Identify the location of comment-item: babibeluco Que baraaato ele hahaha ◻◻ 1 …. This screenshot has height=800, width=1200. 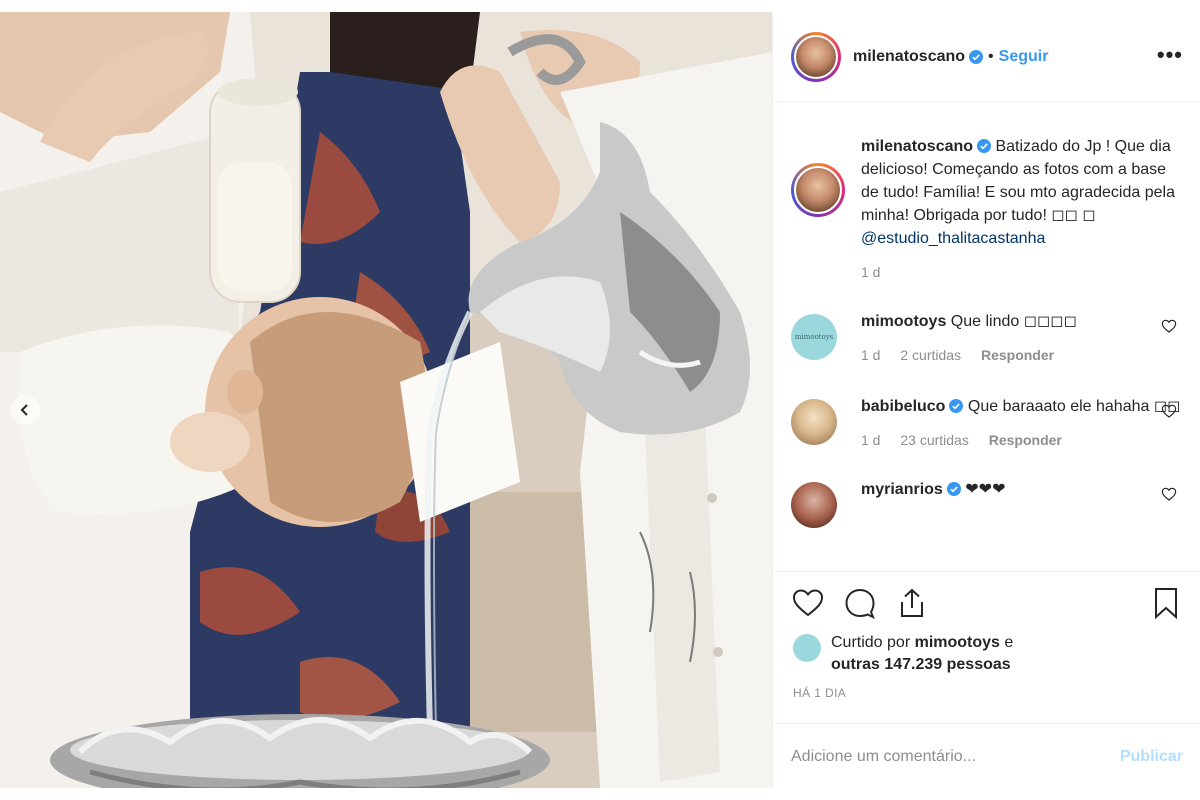
(987, 421).